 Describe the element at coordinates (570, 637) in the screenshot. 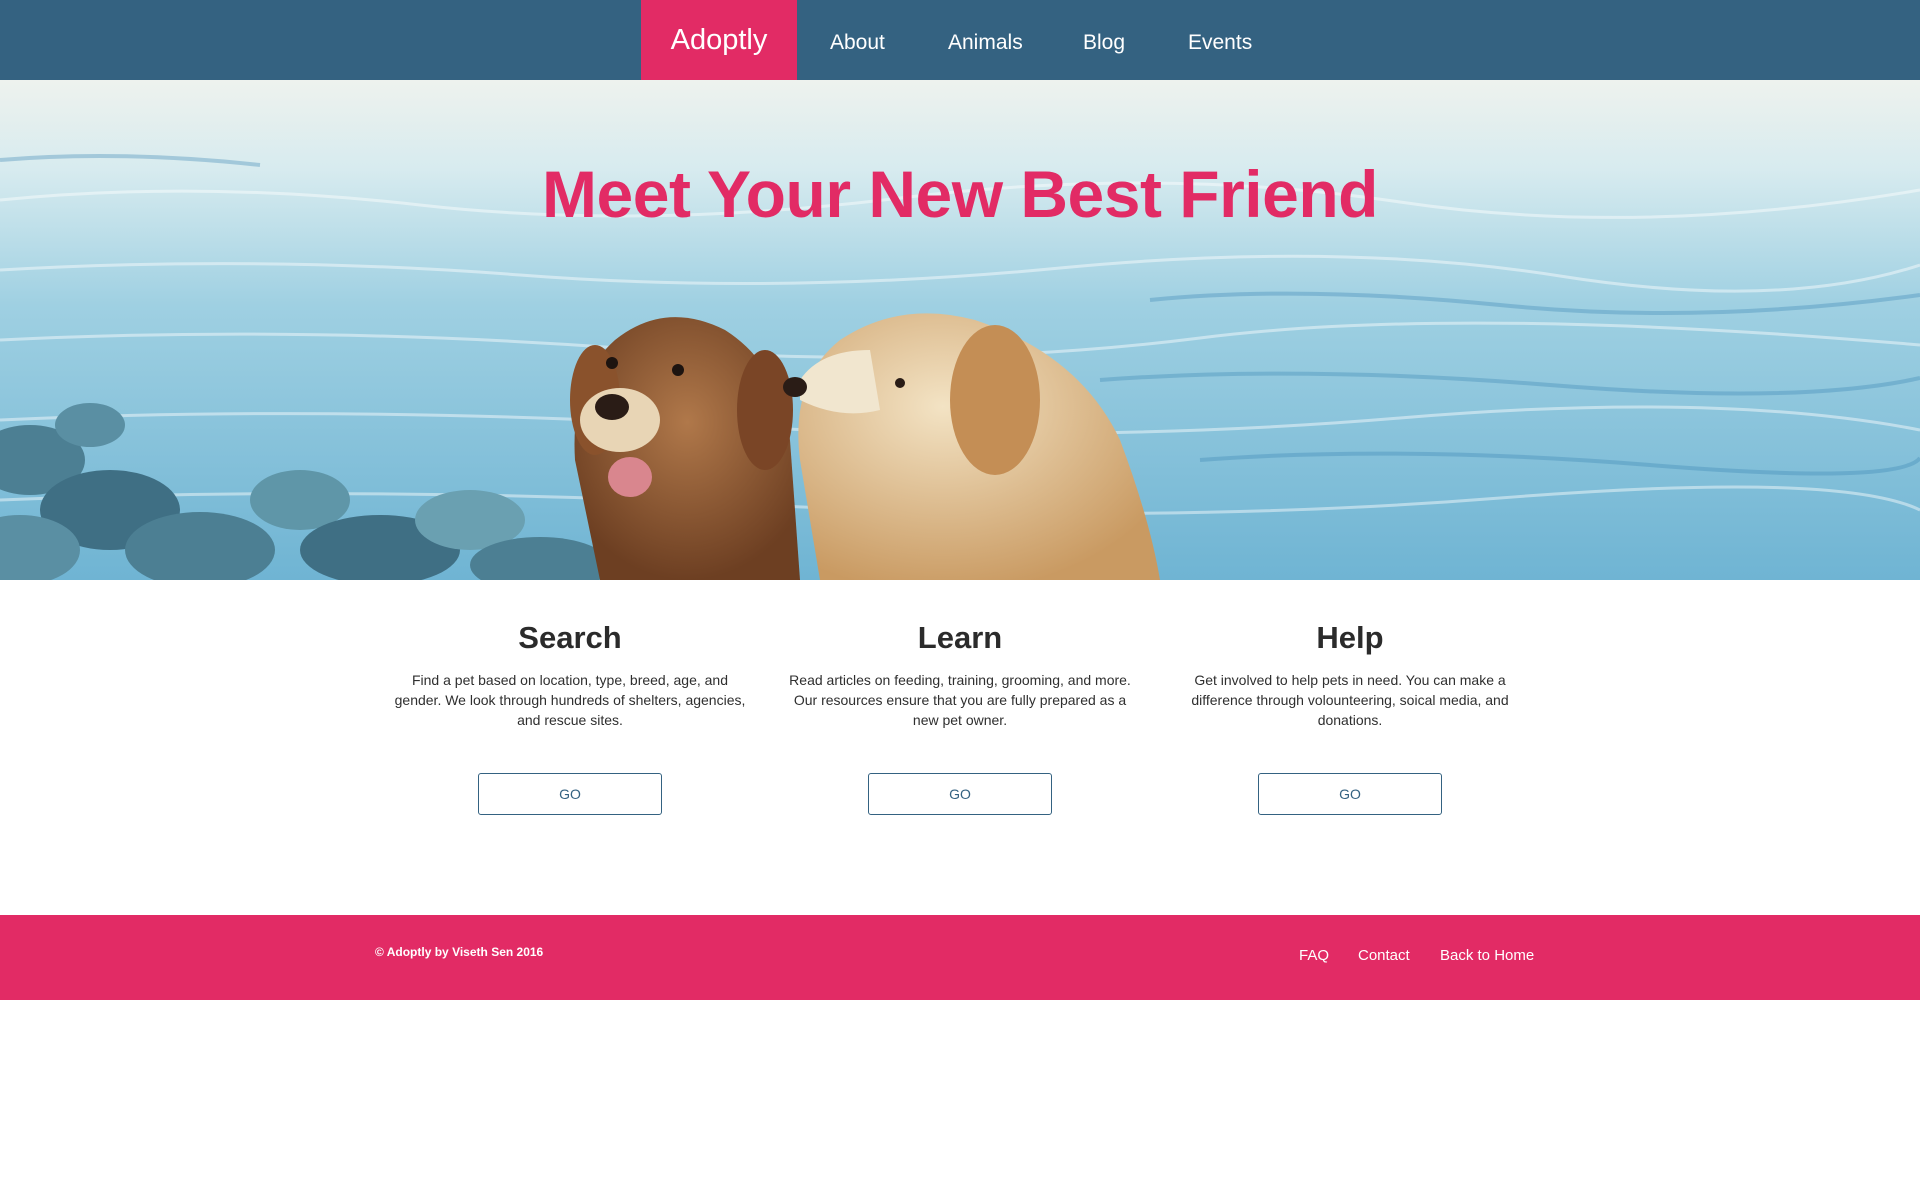

I see `feature-search-title: Search` at that location.